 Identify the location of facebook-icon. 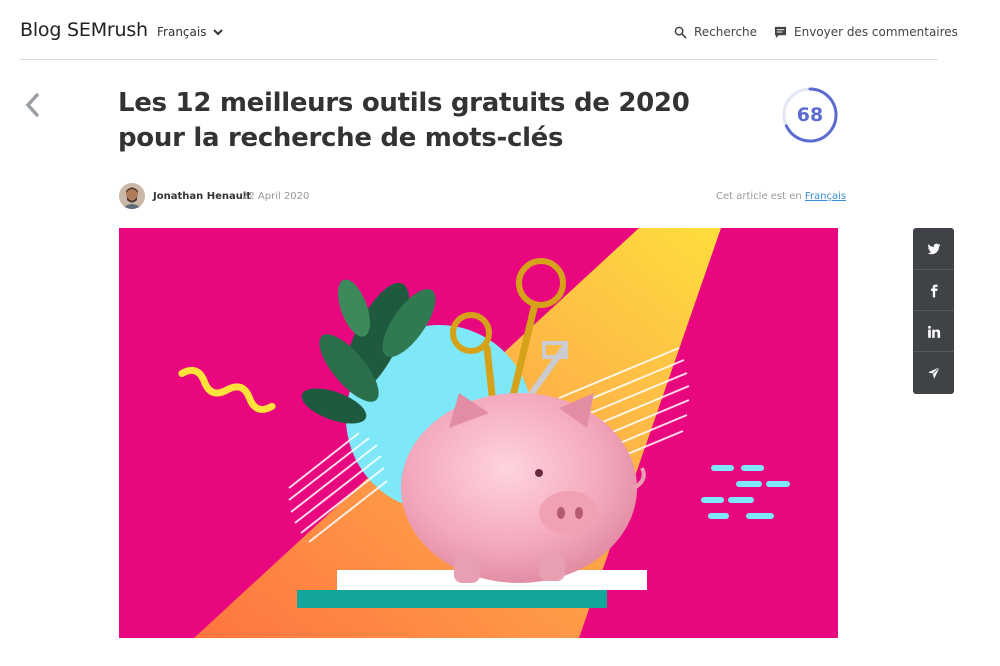
(933, 290).